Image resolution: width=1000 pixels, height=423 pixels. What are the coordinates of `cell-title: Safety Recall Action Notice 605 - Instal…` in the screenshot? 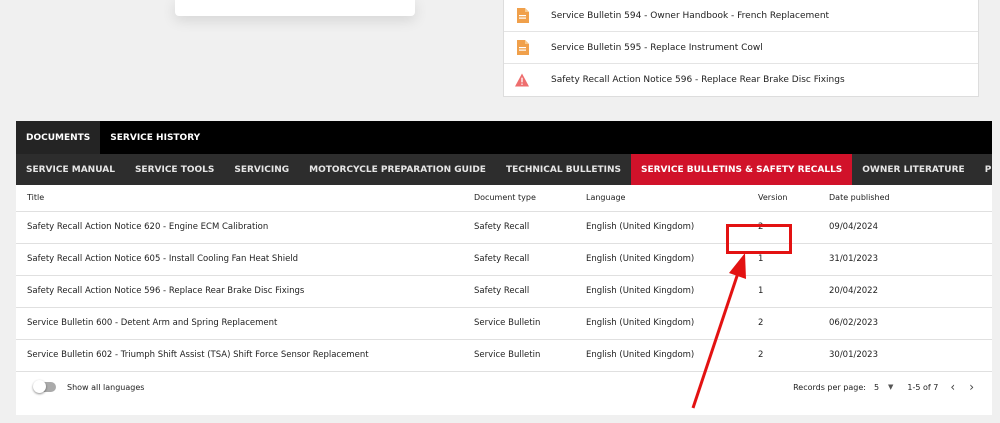 It's located at (245, 259).